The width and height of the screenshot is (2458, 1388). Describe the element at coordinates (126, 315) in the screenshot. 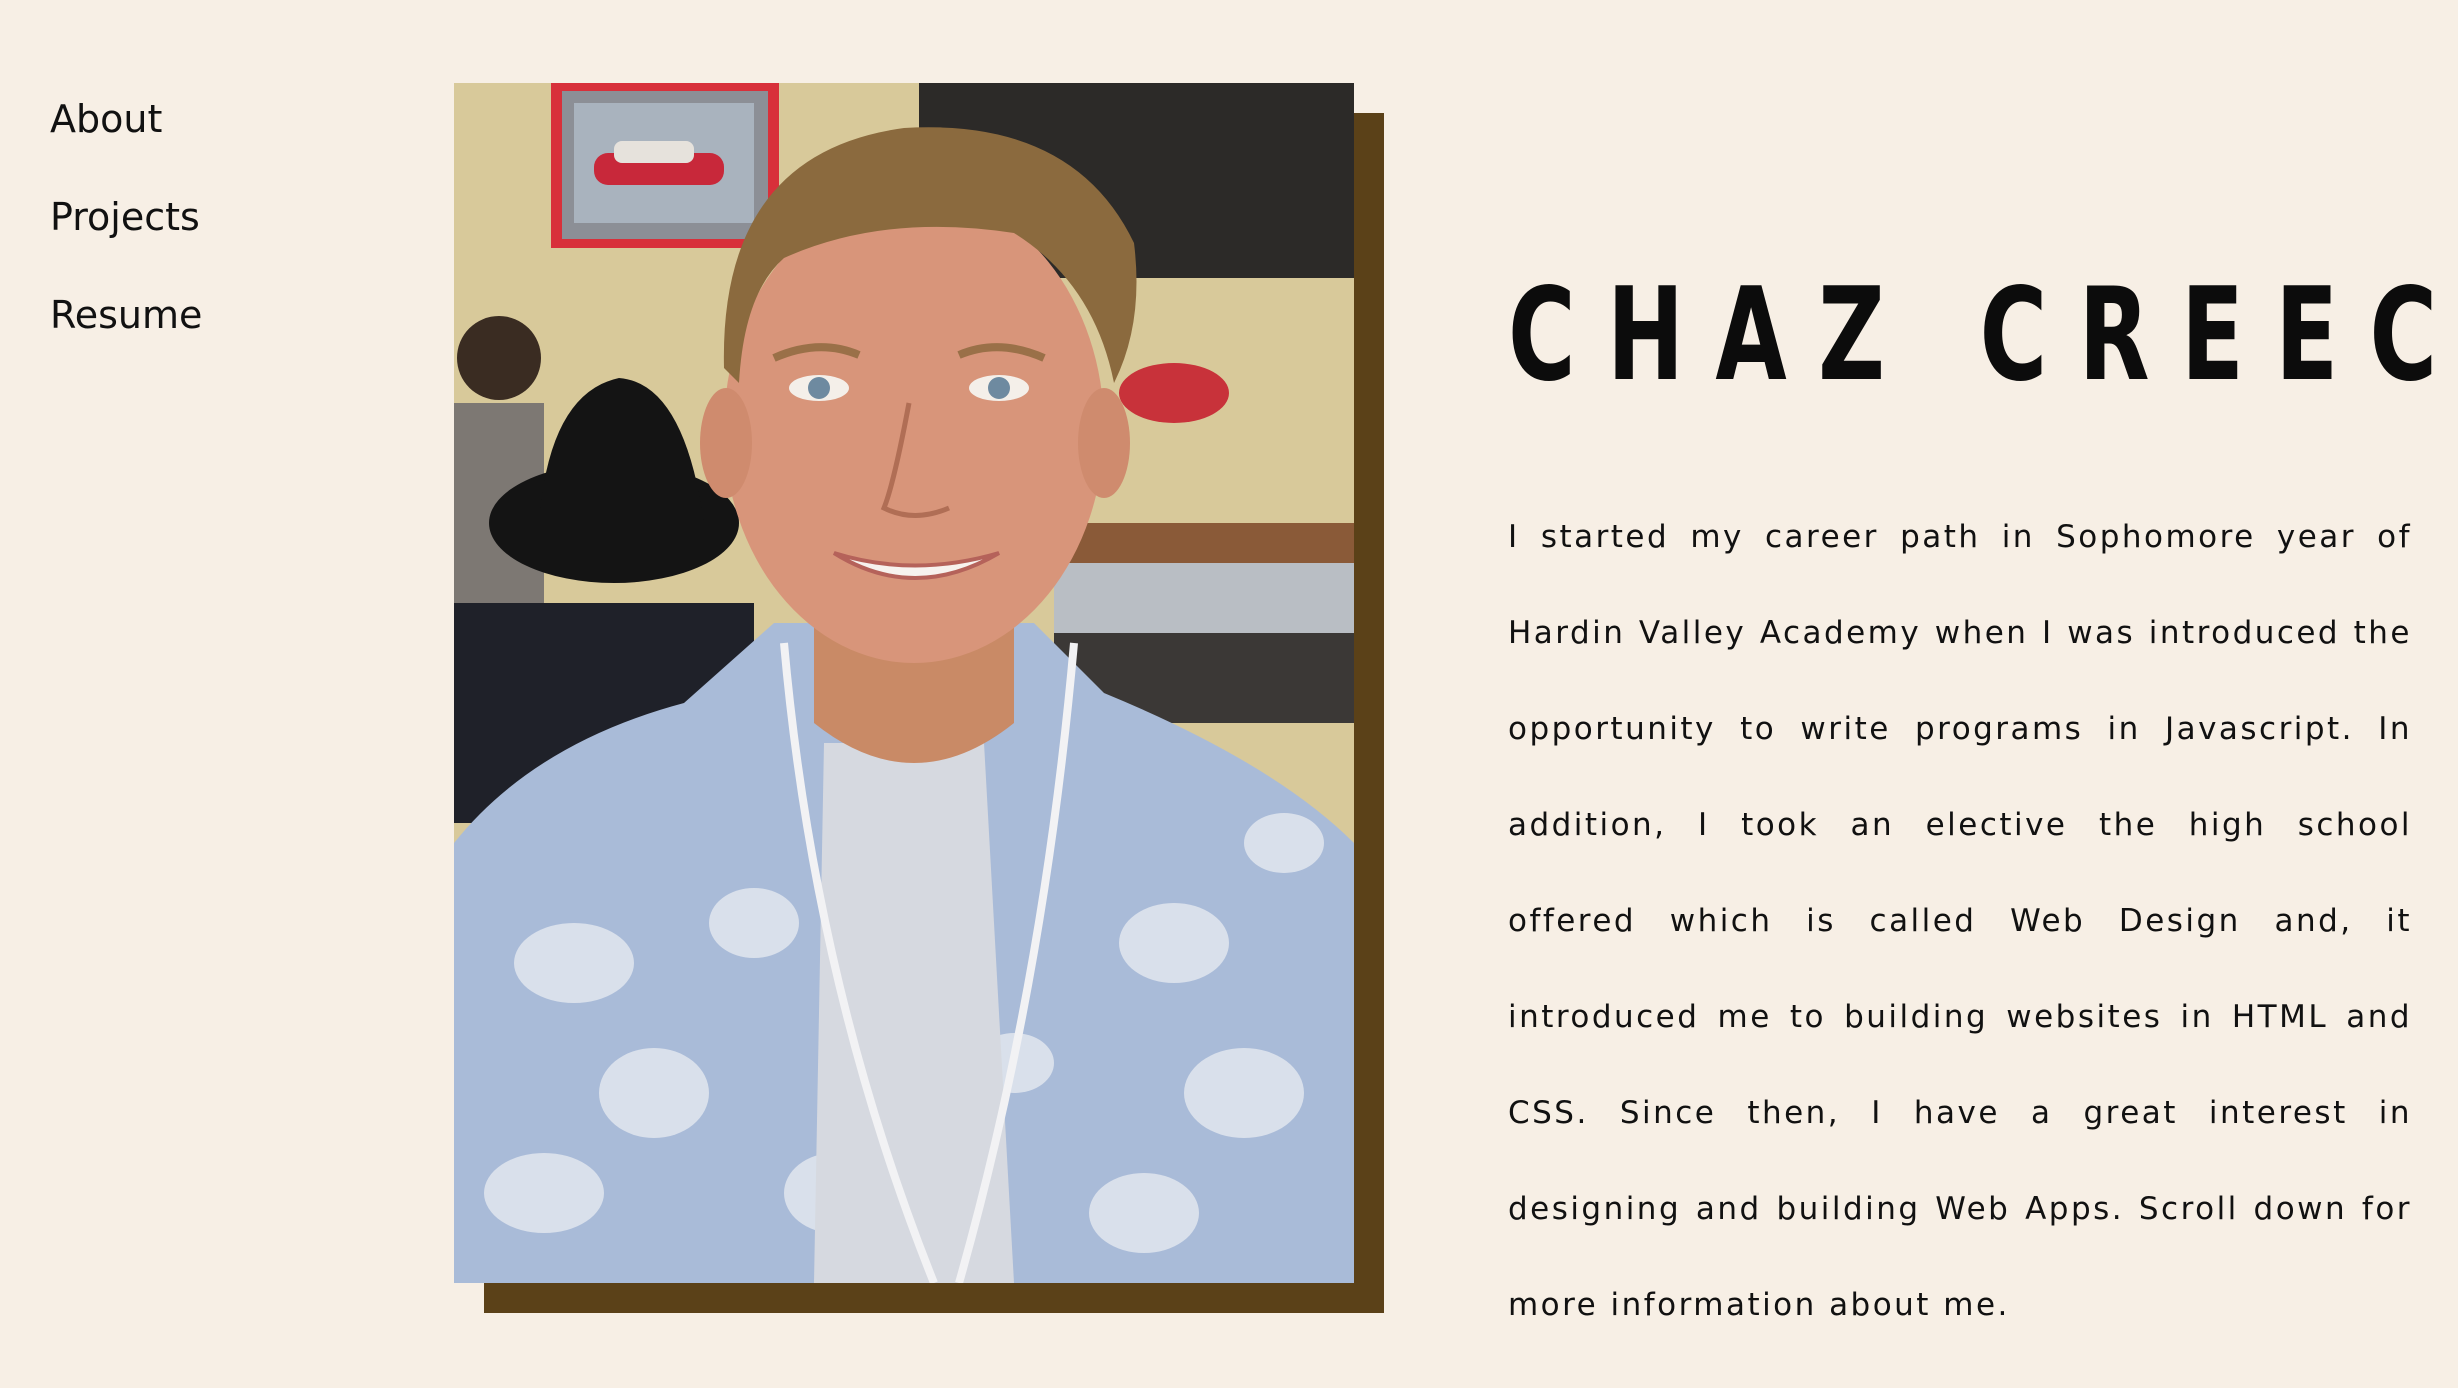

I see `nav-link-resume: Resume` at that location.